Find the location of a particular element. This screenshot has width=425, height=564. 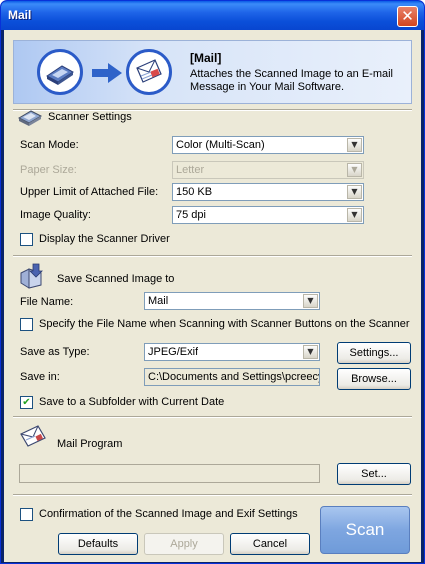

apply-button: Apply is located at coordinates (184, 544).